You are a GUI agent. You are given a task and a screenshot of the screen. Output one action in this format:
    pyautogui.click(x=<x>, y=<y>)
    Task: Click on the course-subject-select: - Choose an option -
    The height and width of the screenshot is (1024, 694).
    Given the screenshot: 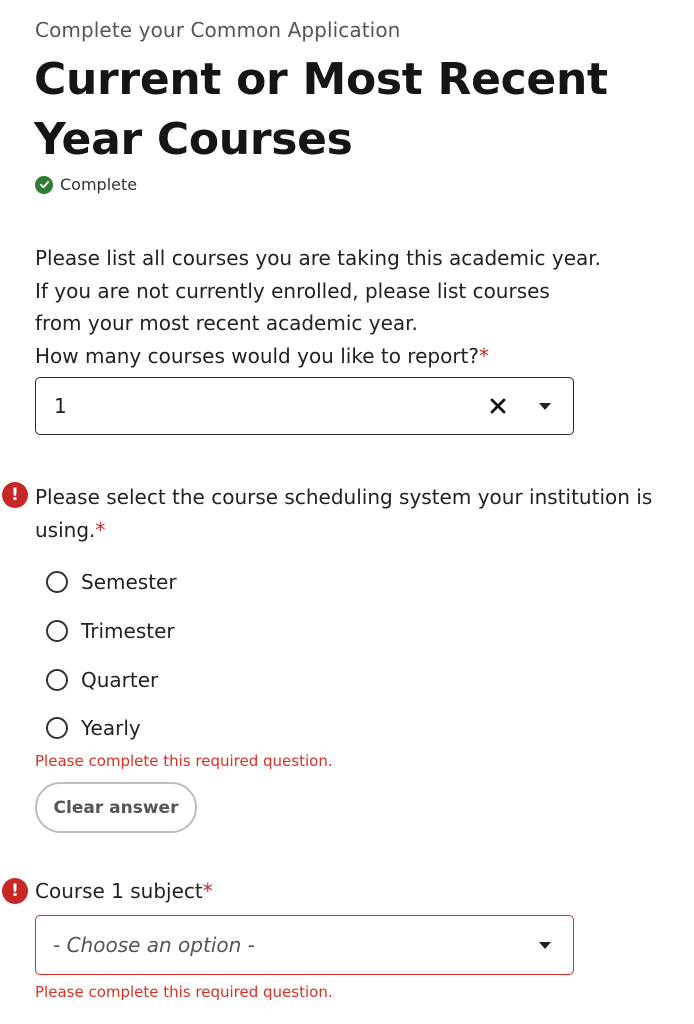 What is the action you would take?
    pyautogui.click(x=304, y=945)
    